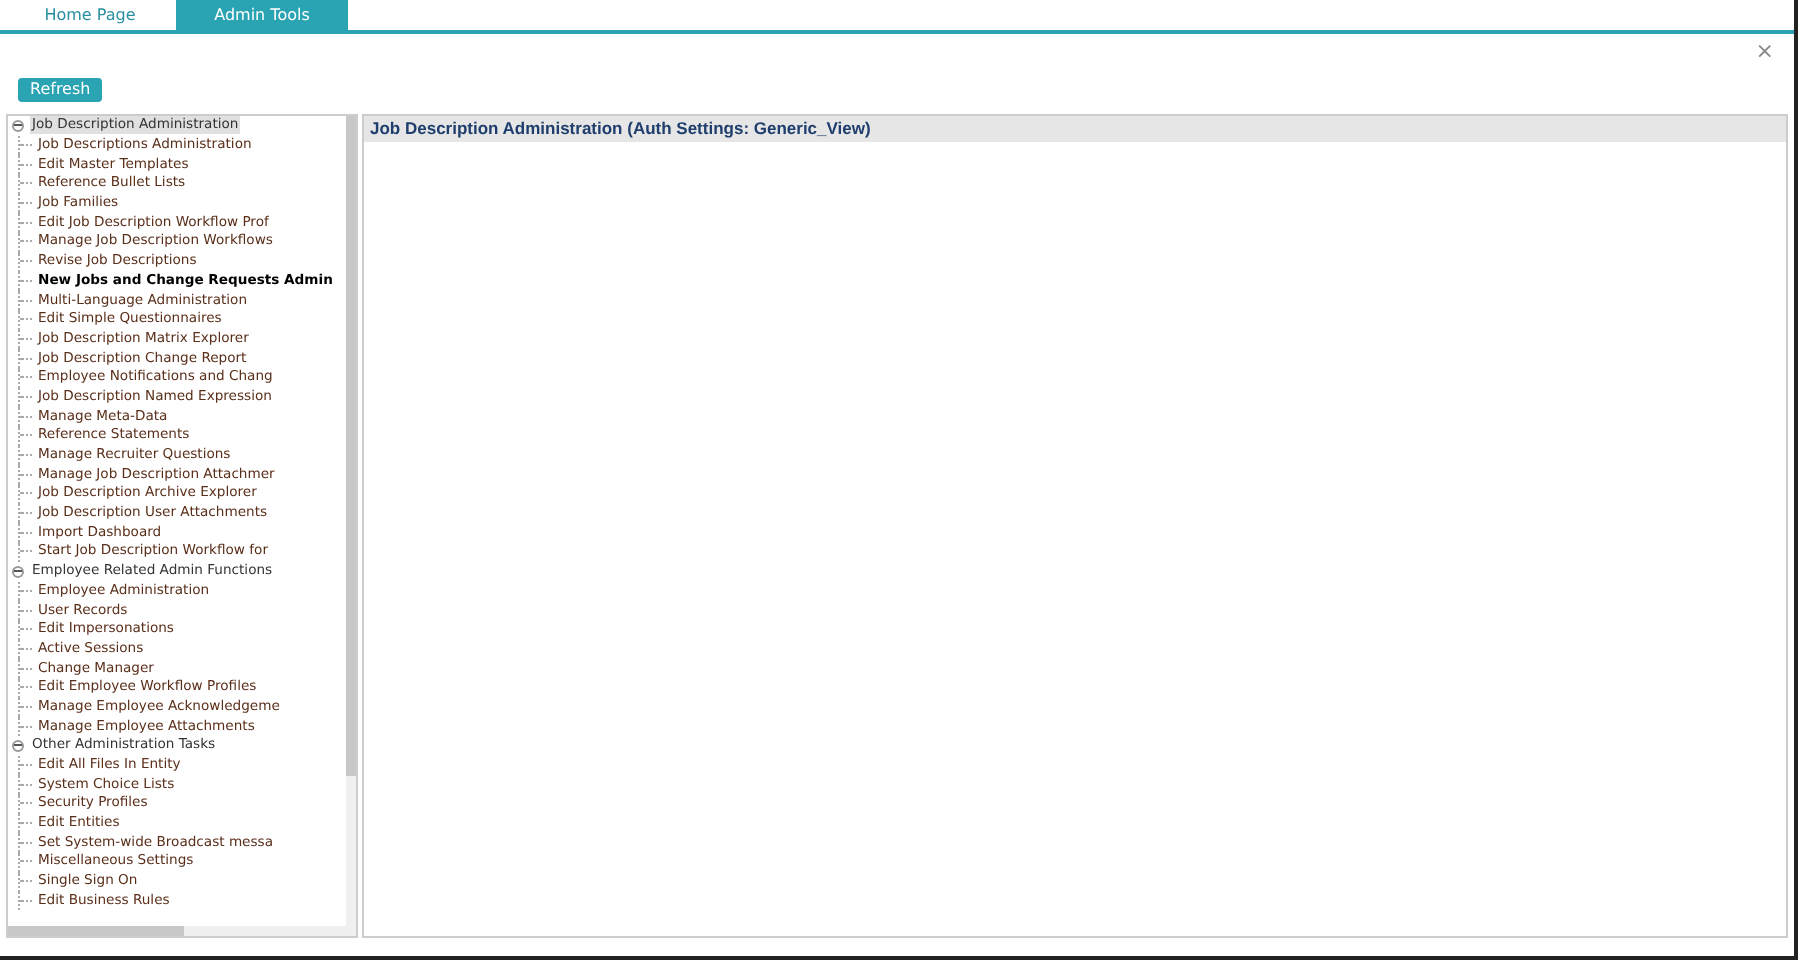 The height and width of the screenshot is (960, 1798). What do you see at coordinates (1075, 129) in the screenshot?
I see `panel-title: Job Description Administration (Auth Settings: Generic_View)` at bounding box center [1075, 129].